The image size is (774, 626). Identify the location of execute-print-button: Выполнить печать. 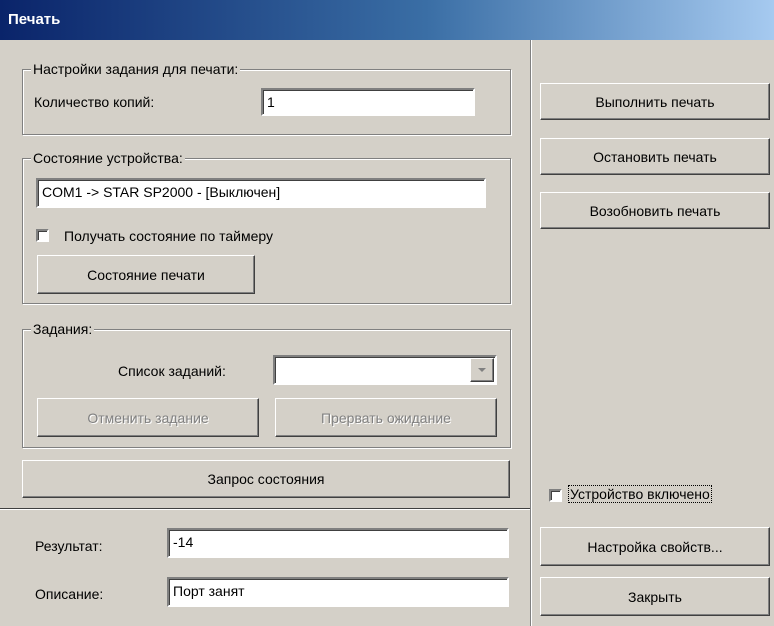
(655, 101).